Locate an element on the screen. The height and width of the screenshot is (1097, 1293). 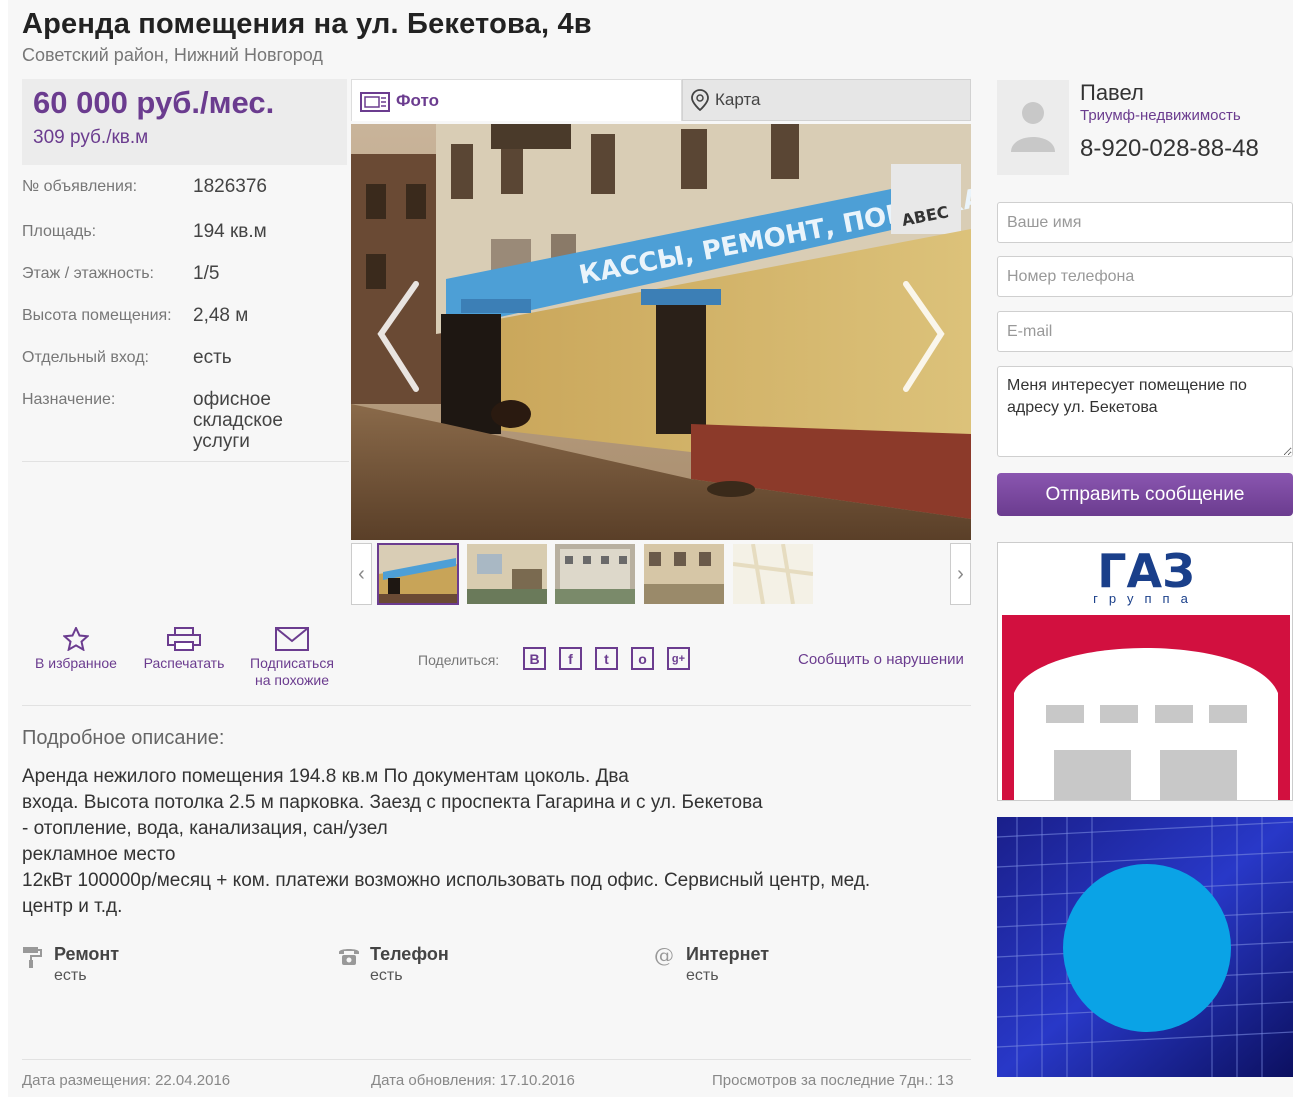
map-pin-icon is located at coordinates (700, 100).